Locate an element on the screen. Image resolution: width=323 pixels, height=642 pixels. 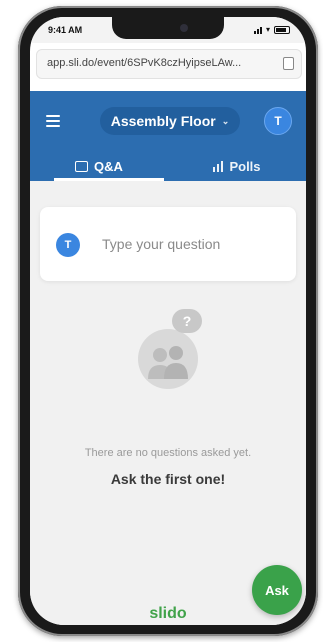
status-time: 9:41 AM is located at coordinates (65, 30).